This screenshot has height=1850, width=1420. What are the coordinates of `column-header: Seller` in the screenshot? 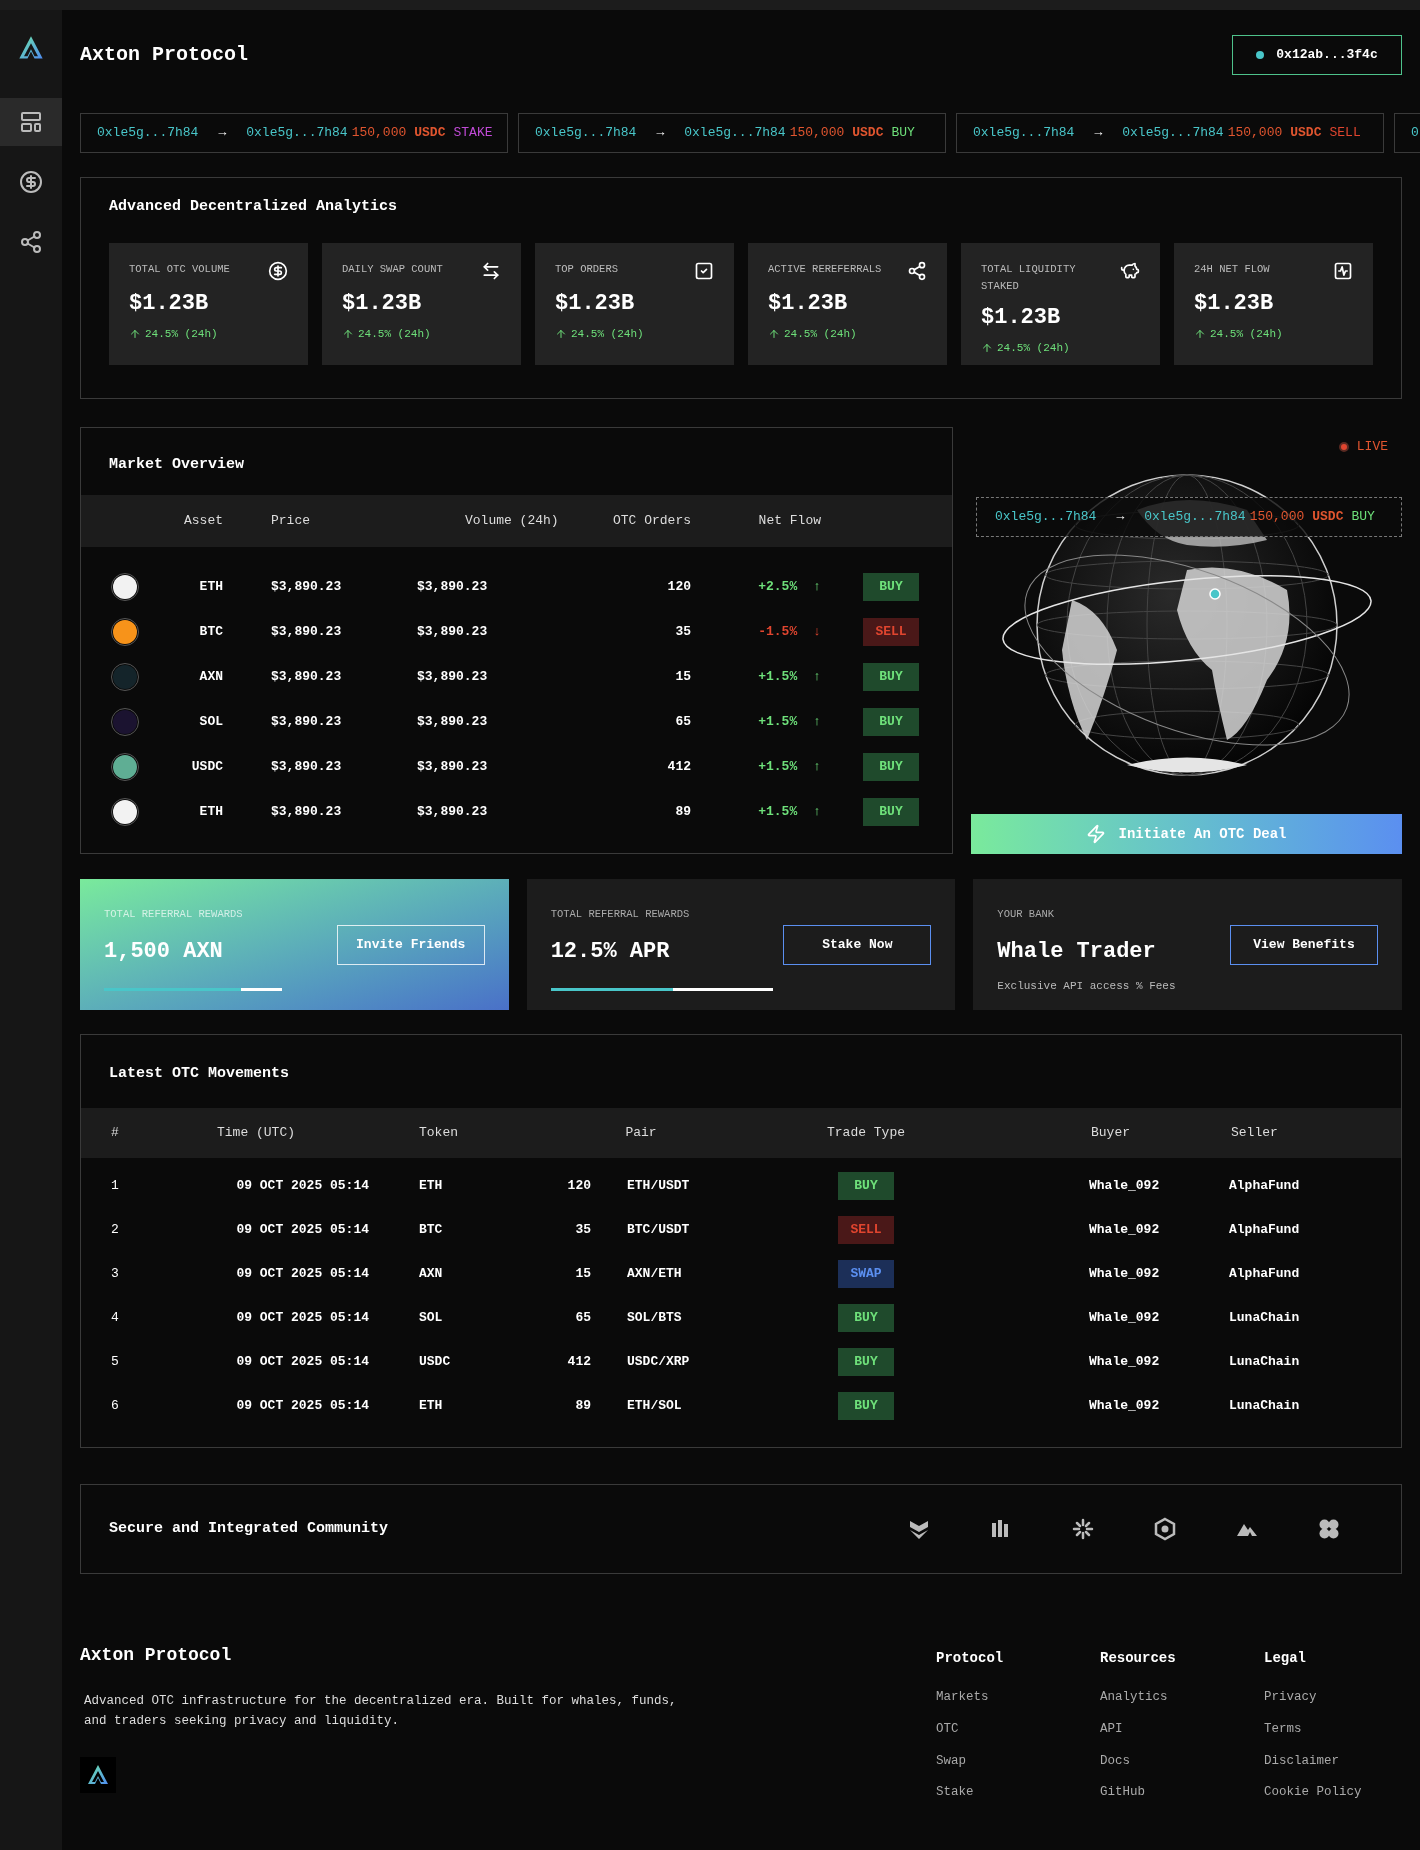 It's located at (1254, 1132).